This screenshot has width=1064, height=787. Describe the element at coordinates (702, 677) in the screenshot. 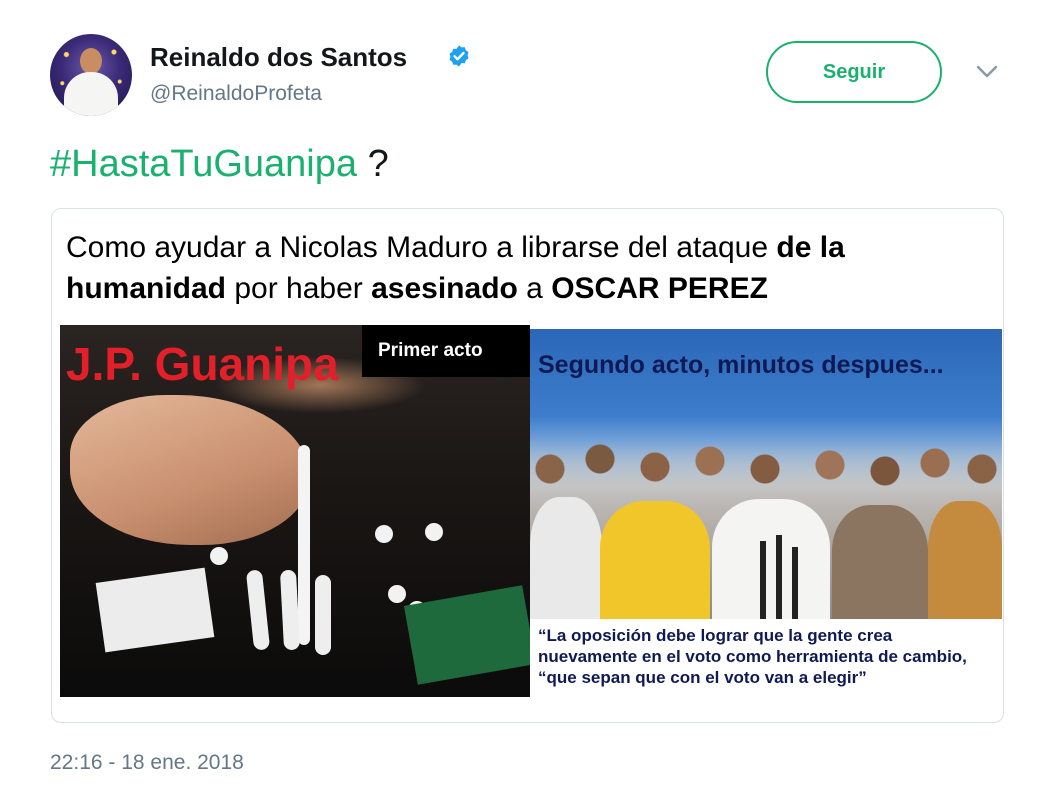

I see `quote-line: “que sepan que con el voto van a elegir”` at that location.